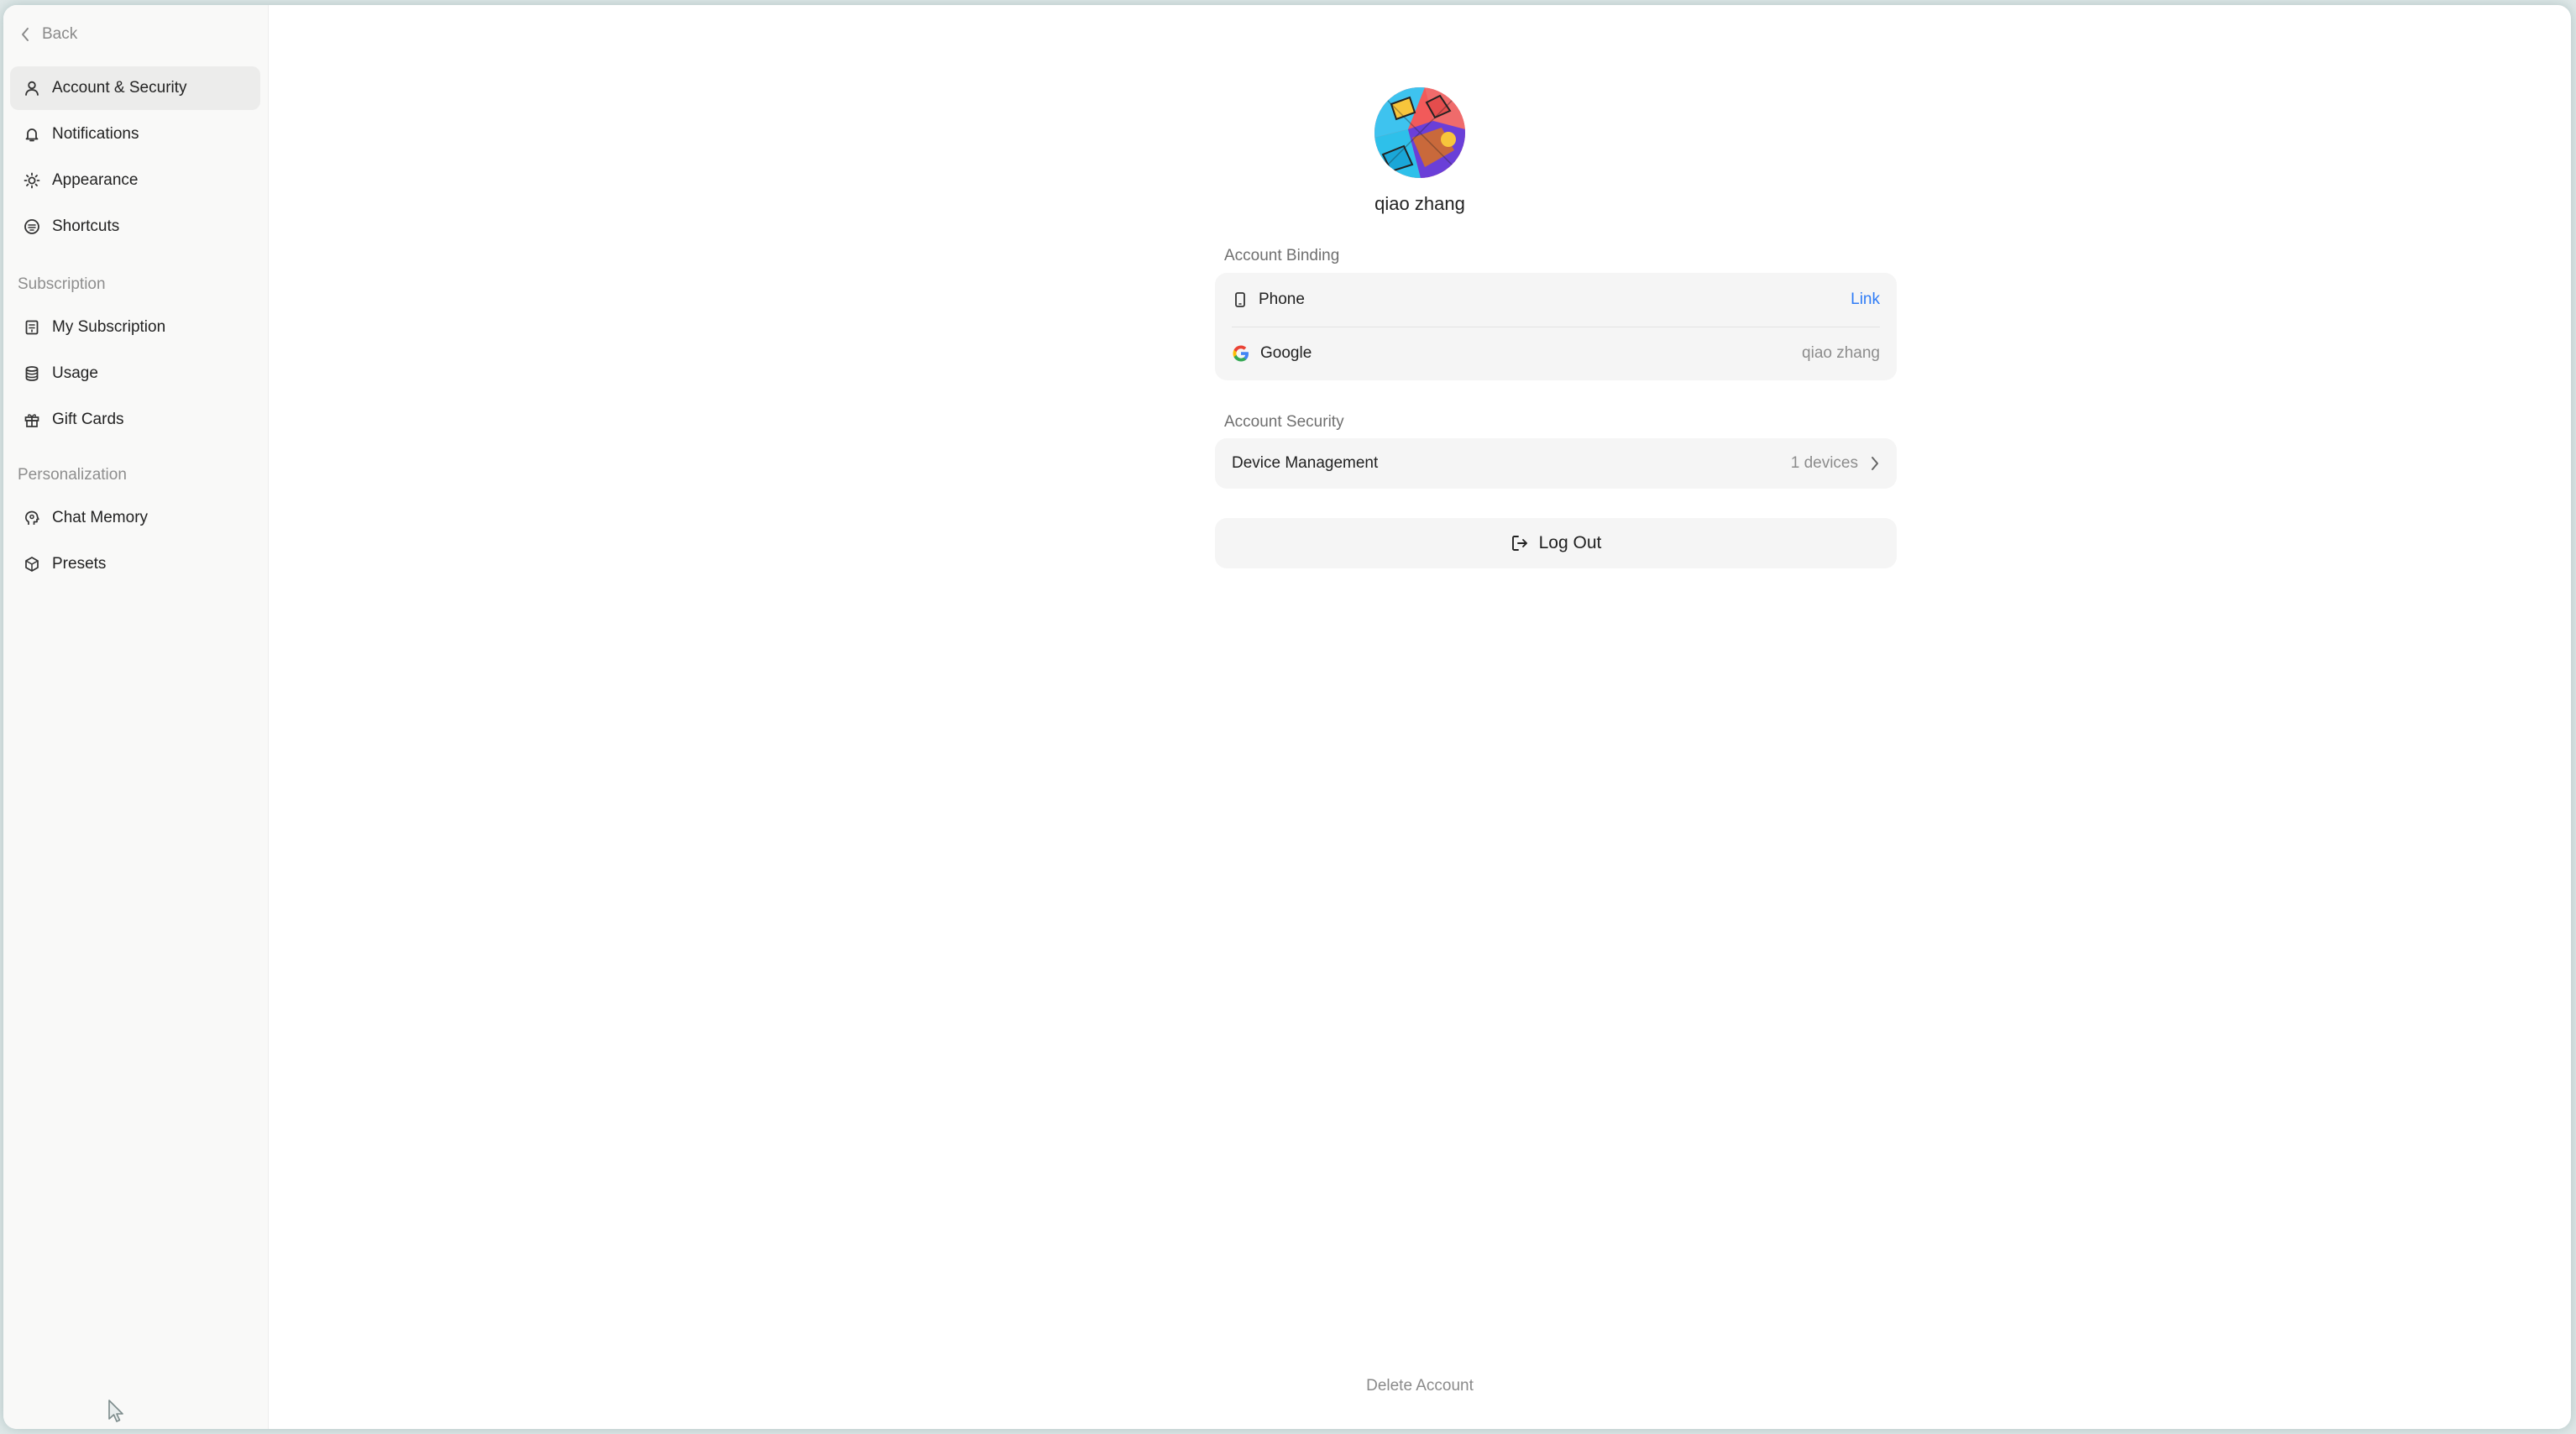 This screenshot has height=1434, width=2576. What do you see at coordinates (86, 226) in the screenshot?
I see `sidebar-item-label: Shortcuts` at bounding box center [86, 226].